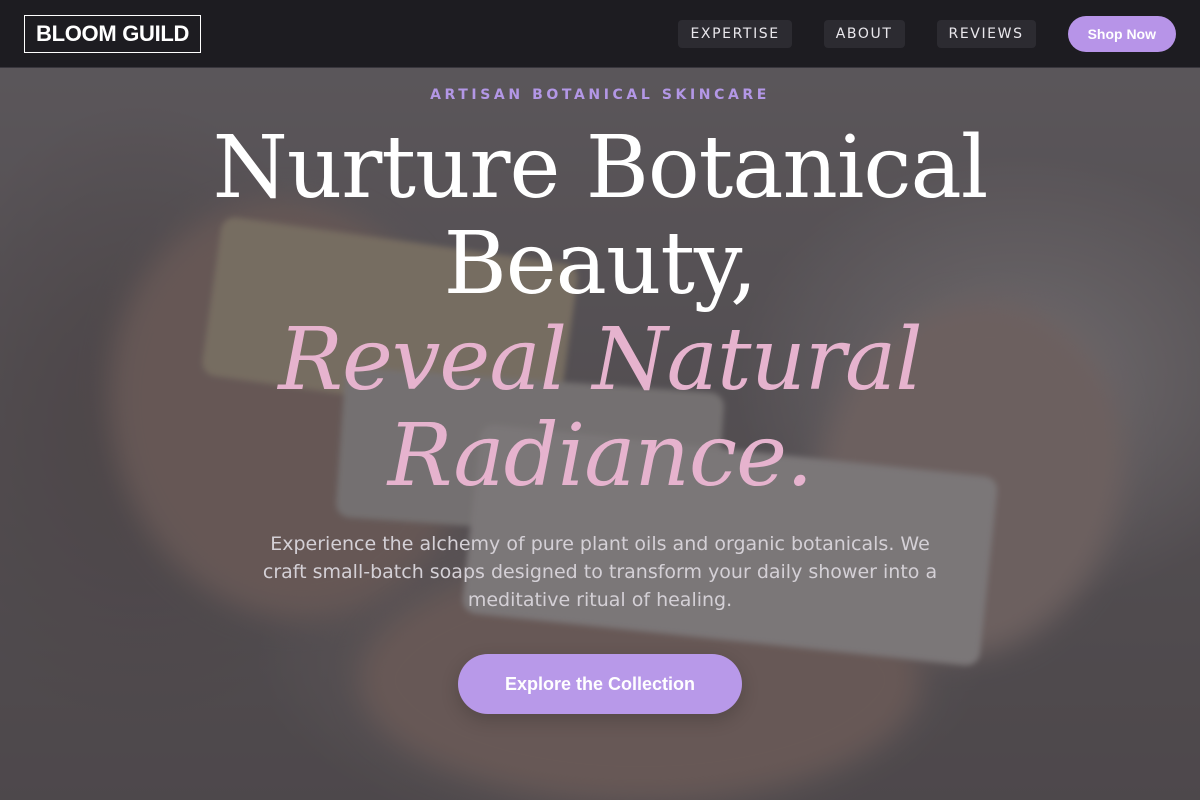 The width and height of the screenshot is (1200, 800). I want to click on headline-line: Beauty,, so click(600, 264).